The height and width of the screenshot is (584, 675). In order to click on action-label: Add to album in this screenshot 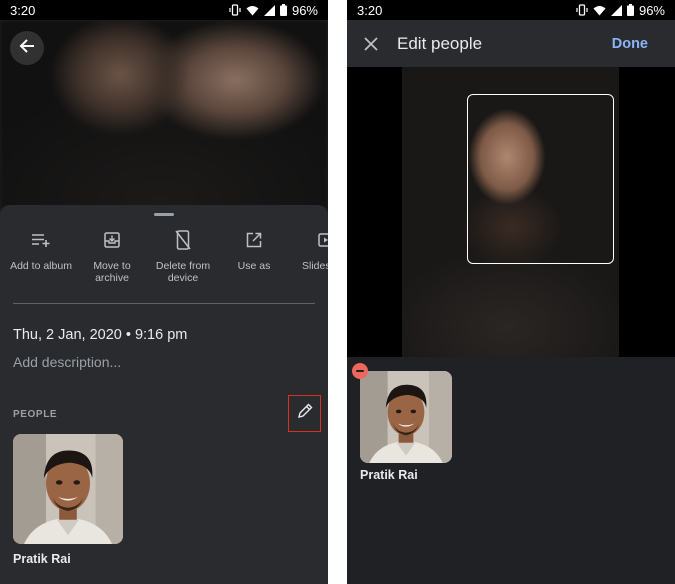, I will do `click(41, 266)`.